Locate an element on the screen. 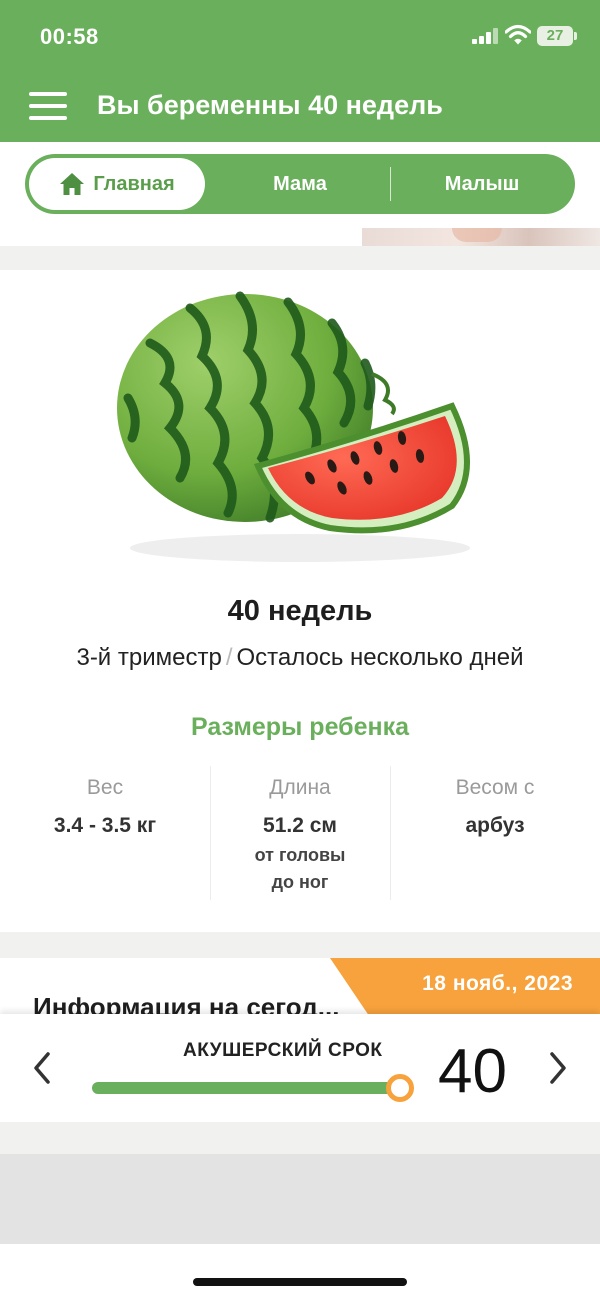 The height and width of the screenshot is (1298, 600). cropped-photo is located at coordinates (481, 237).